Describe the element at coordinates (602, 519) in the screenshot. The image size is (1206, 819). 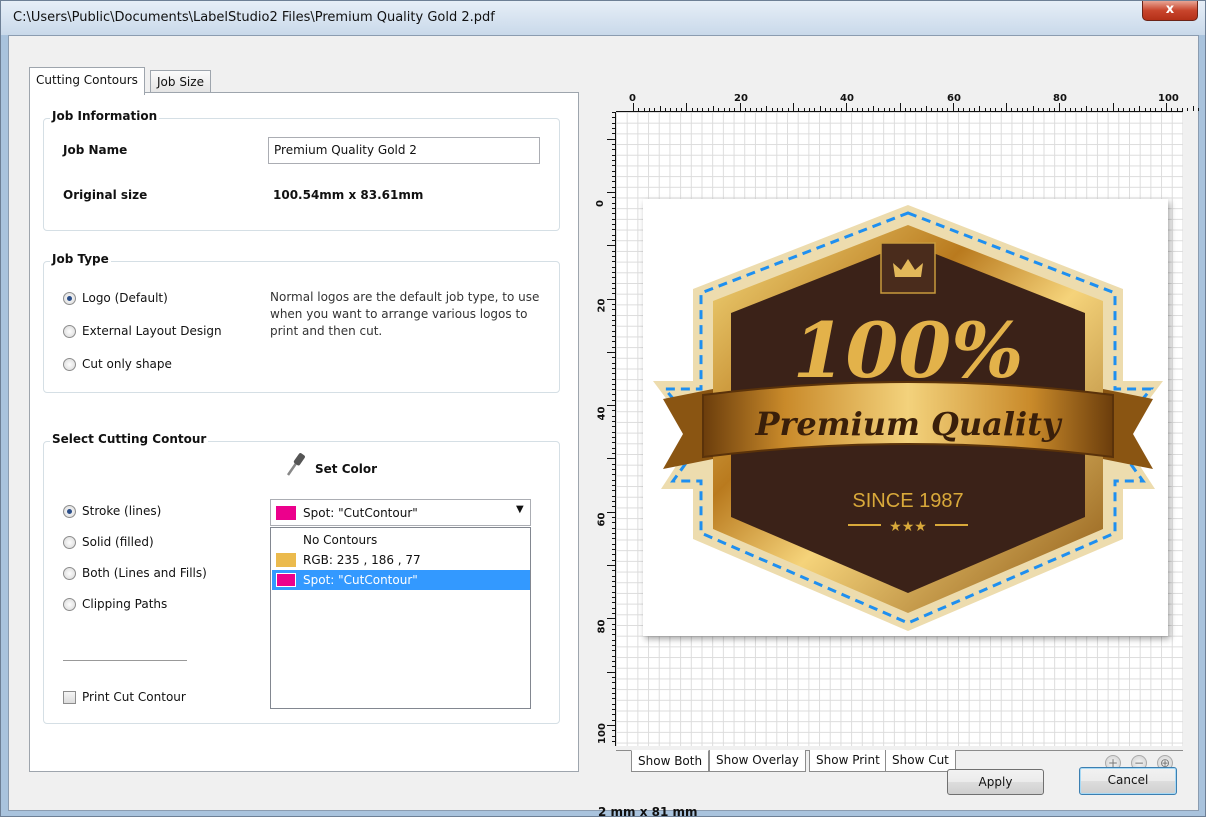
I see `ruler-left-label: 60` at that location.